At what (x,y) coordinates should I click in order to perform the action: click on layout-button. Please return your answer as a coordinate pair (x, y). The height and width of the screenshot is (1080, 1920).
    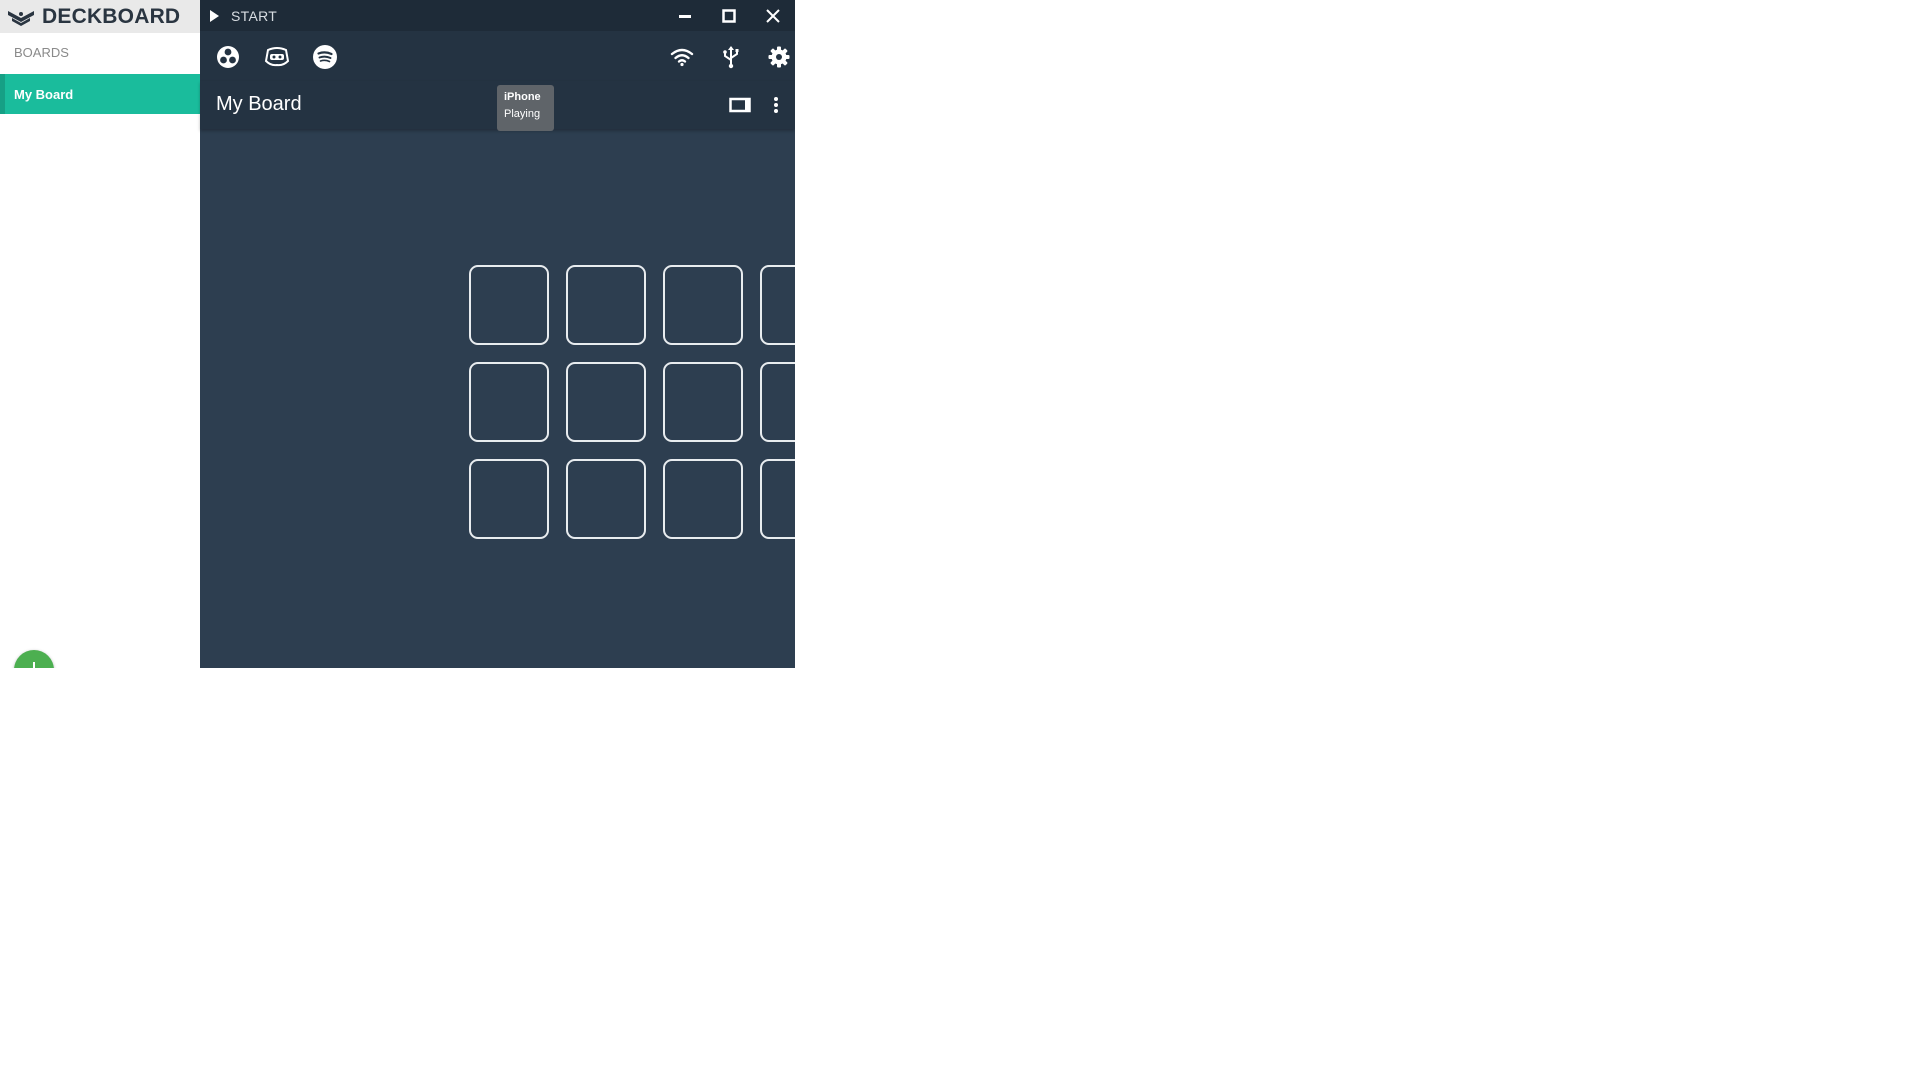
    Looking at the image, I should click on (740, 105).